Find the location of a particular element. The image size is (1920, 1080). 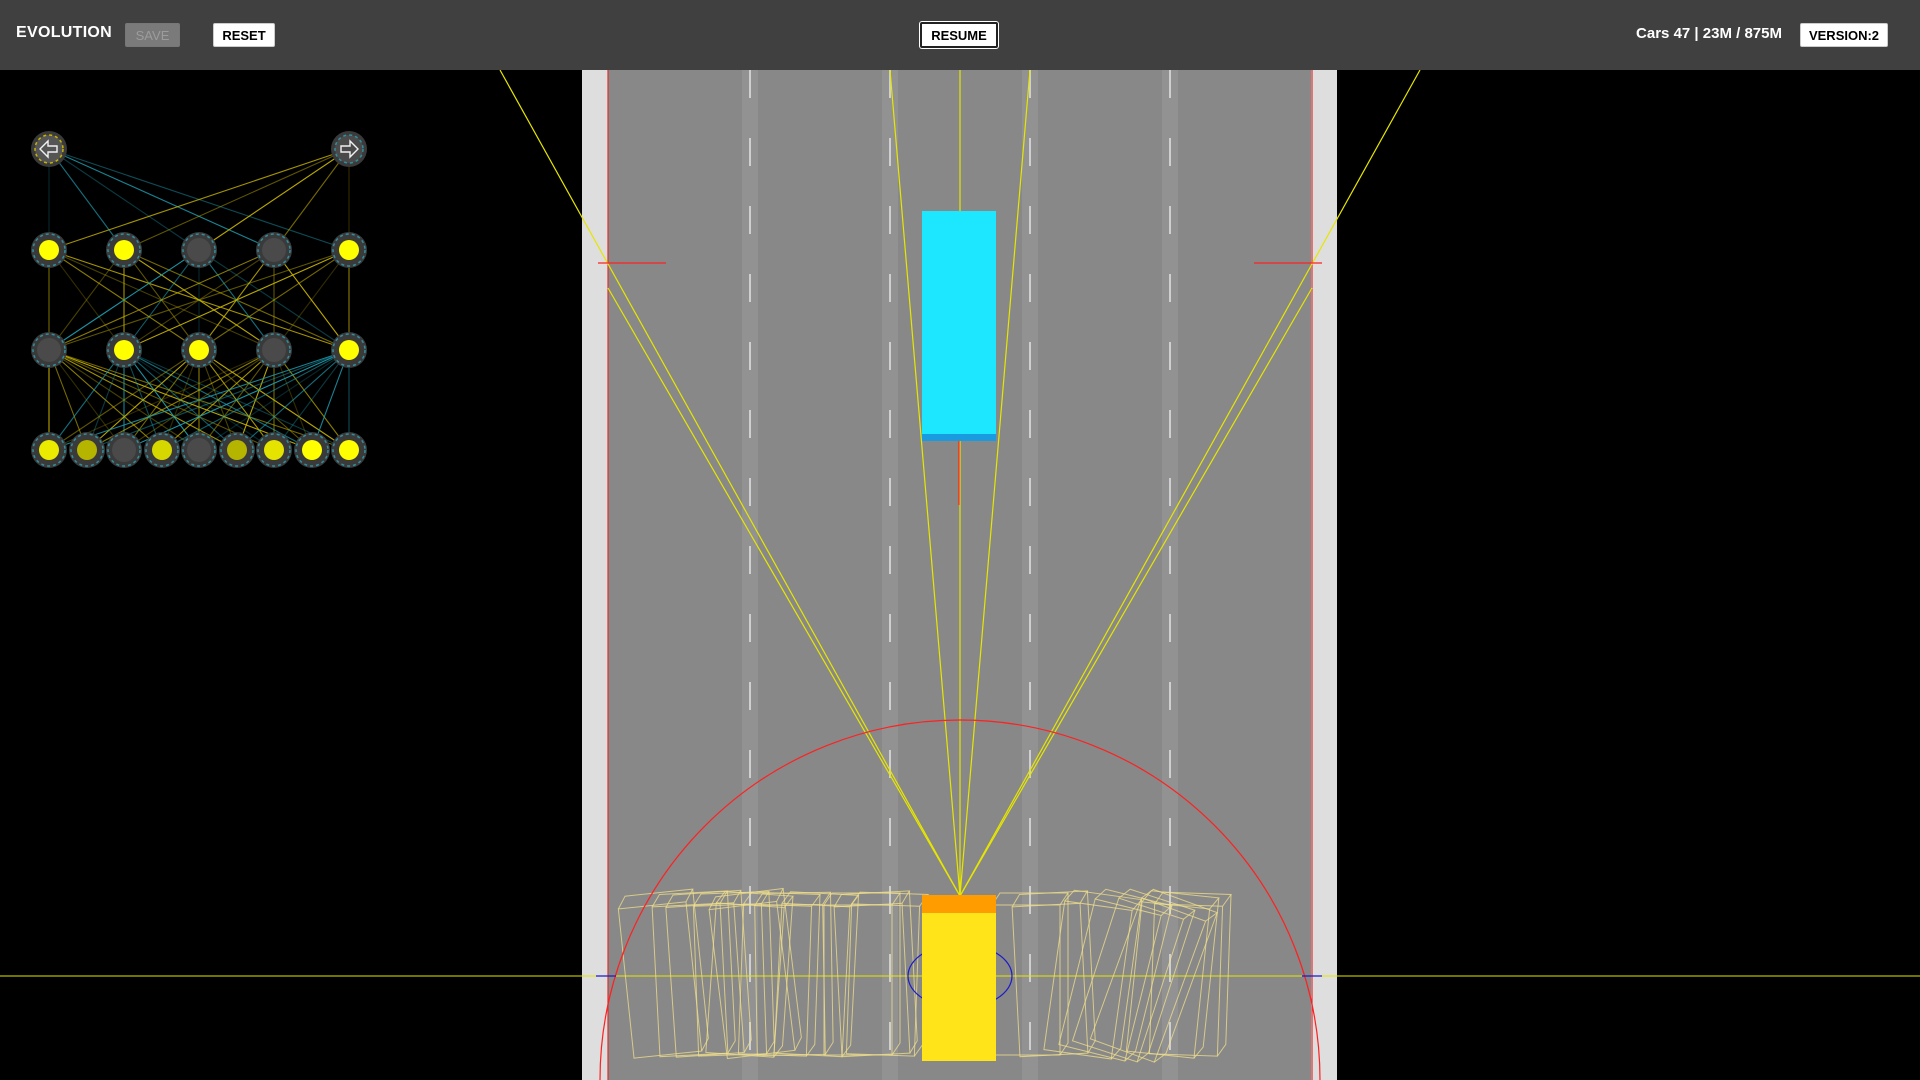

neural-network-visualizer is located at coordinates (199, 299).